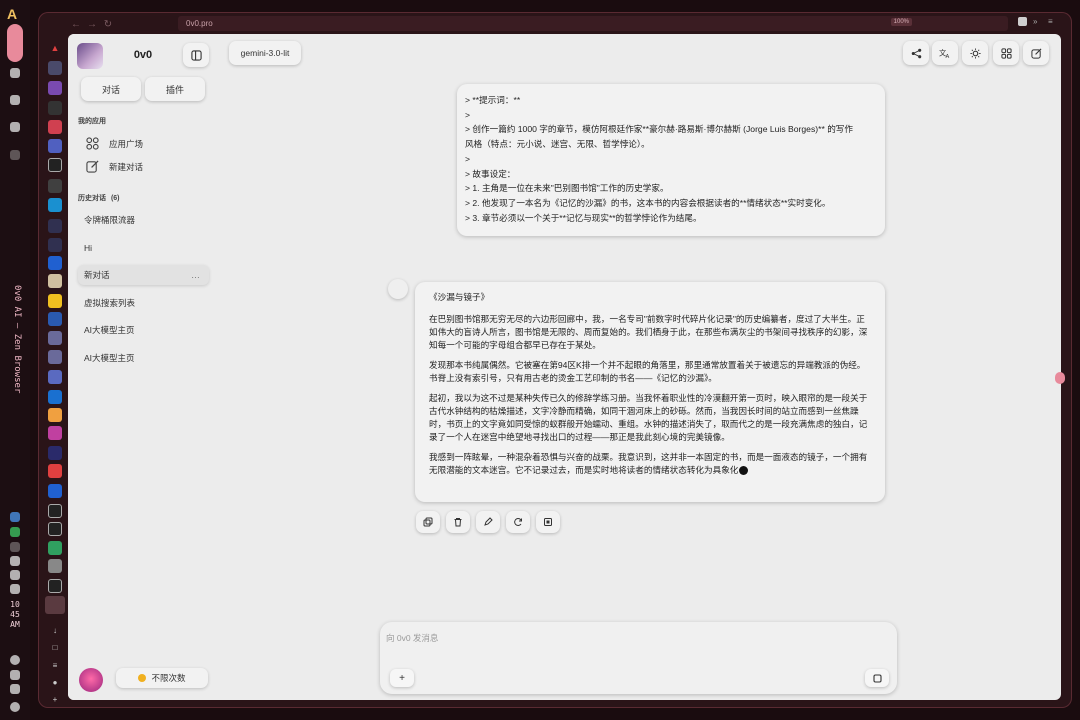  What do you see at coordinates (196, 55) in the screenshot?
I see `collapse-sidebar-button` at bounding box center [196, 55].